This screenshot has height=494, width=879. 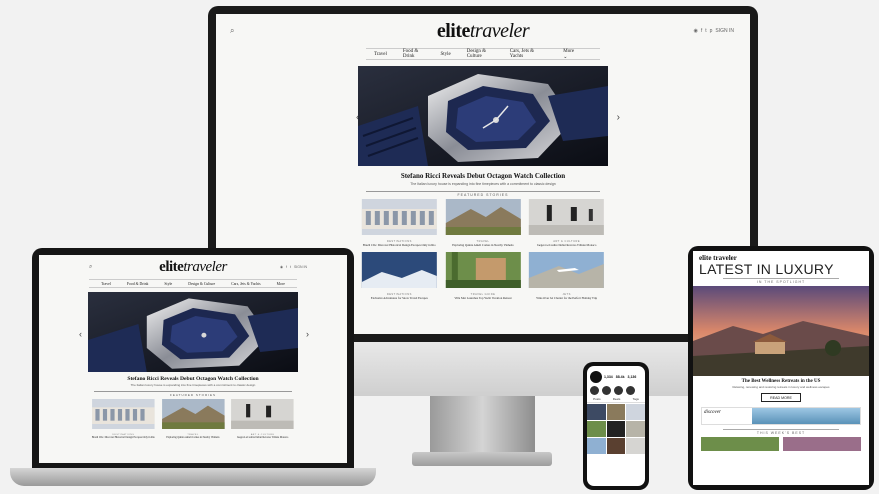 I want to click on social-links: ◉ f t p SIGN IN, so click(x=713, y=31).